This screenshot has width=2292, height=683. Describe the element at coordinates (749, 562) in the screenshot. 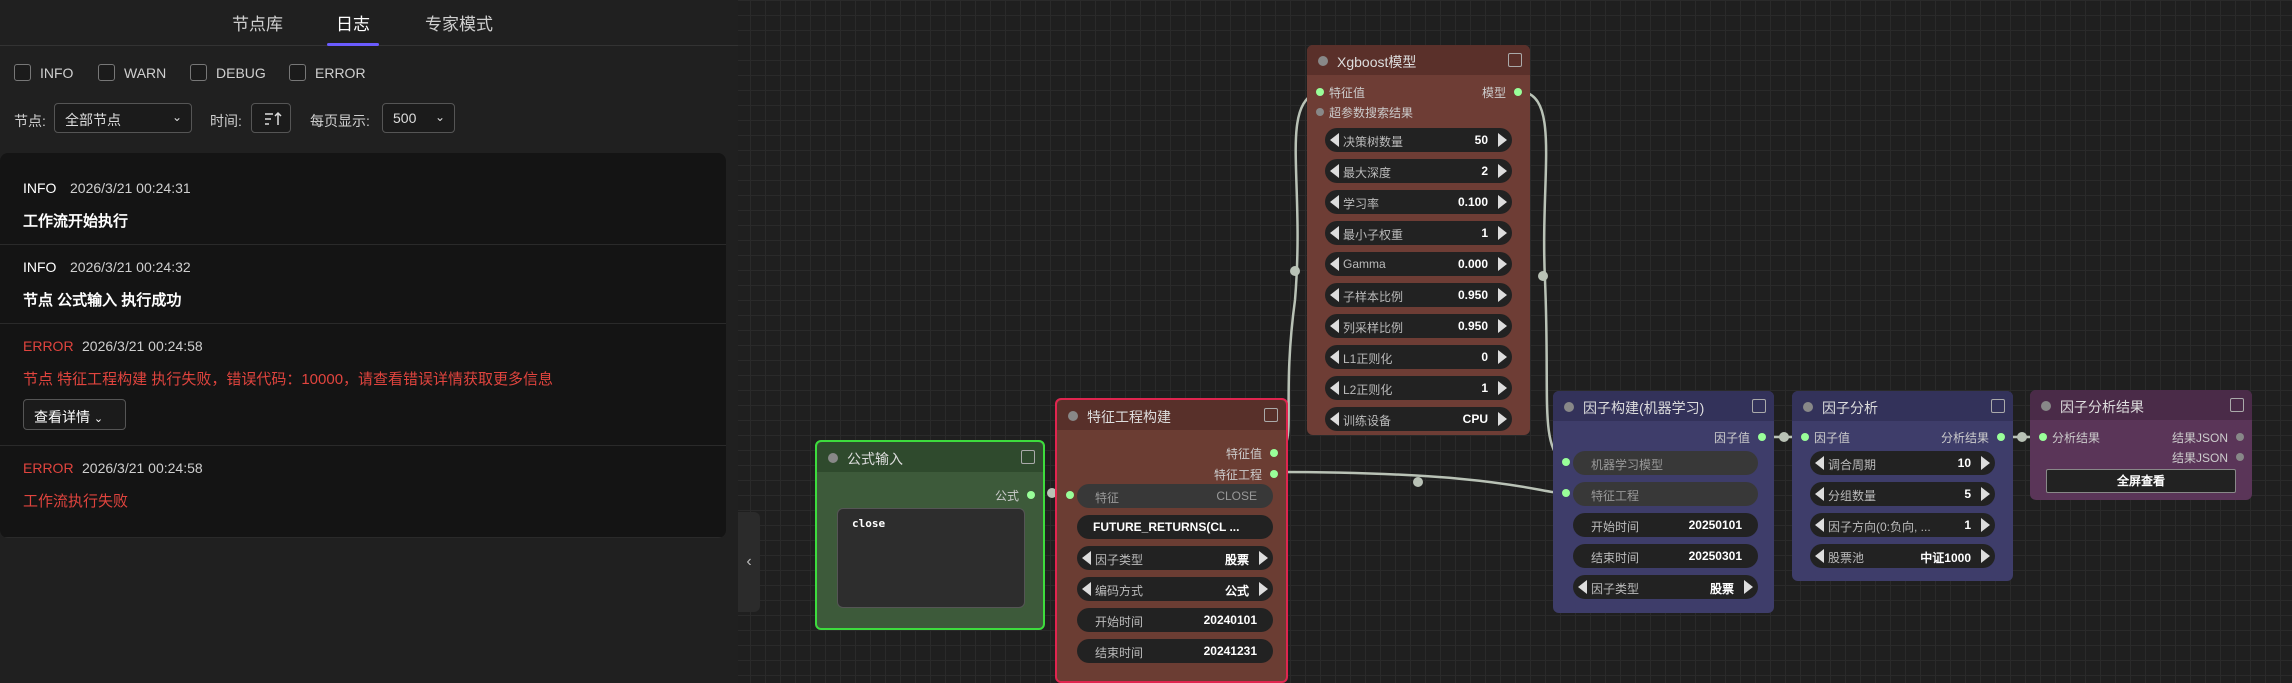

I see `collapse-panel-button: ‹` at that location.